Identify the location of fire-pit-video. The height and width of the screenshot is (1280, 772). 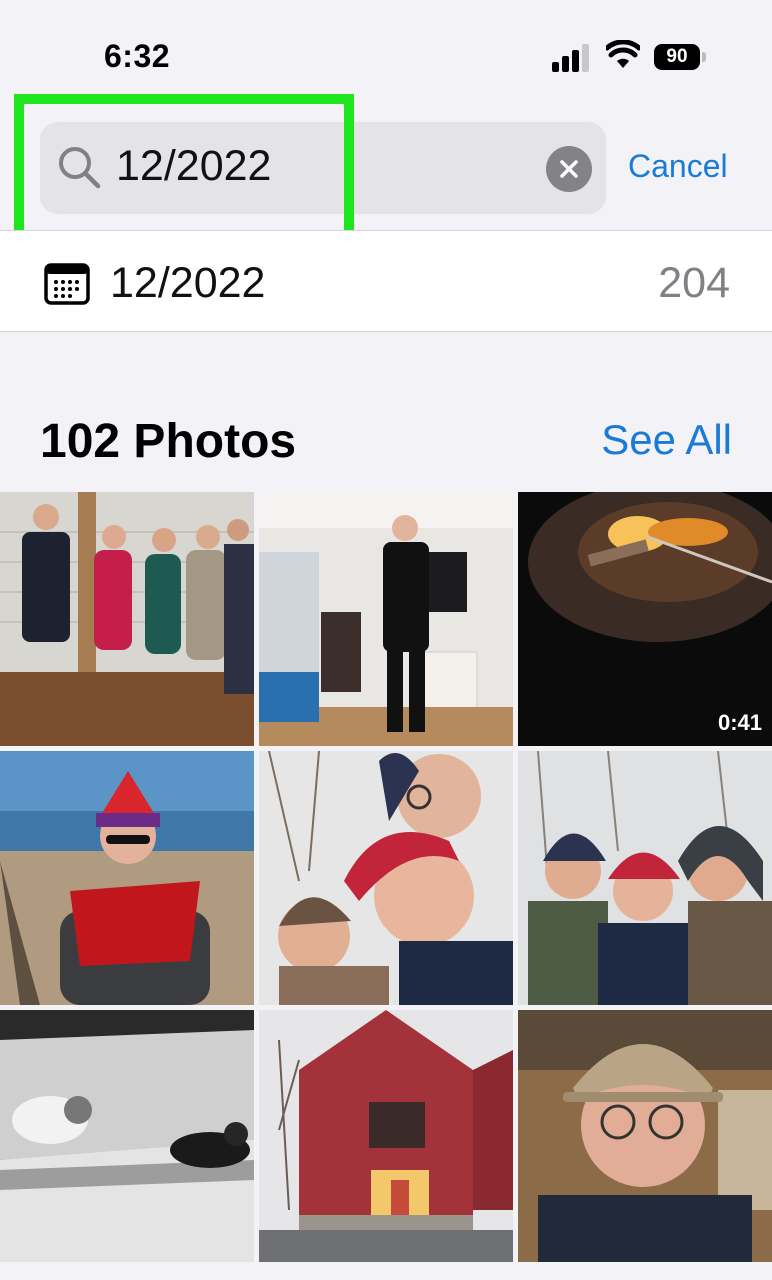
(645, 619).